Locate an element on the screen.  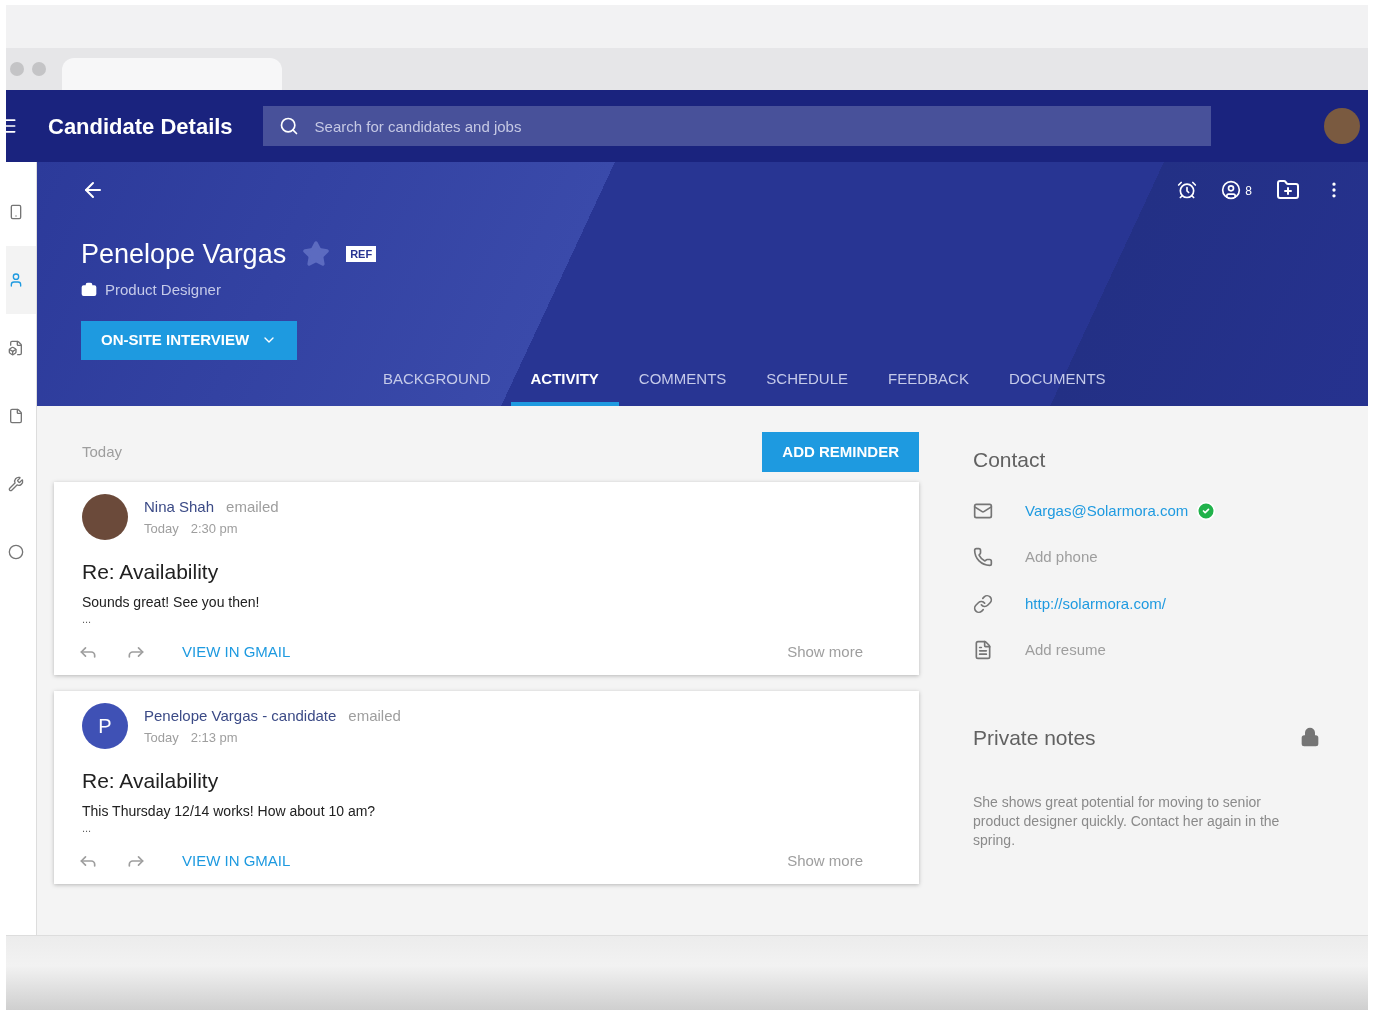
email-body: This Thursday 12/14 works! How about 10 am? is located at coordinates (229, 811).